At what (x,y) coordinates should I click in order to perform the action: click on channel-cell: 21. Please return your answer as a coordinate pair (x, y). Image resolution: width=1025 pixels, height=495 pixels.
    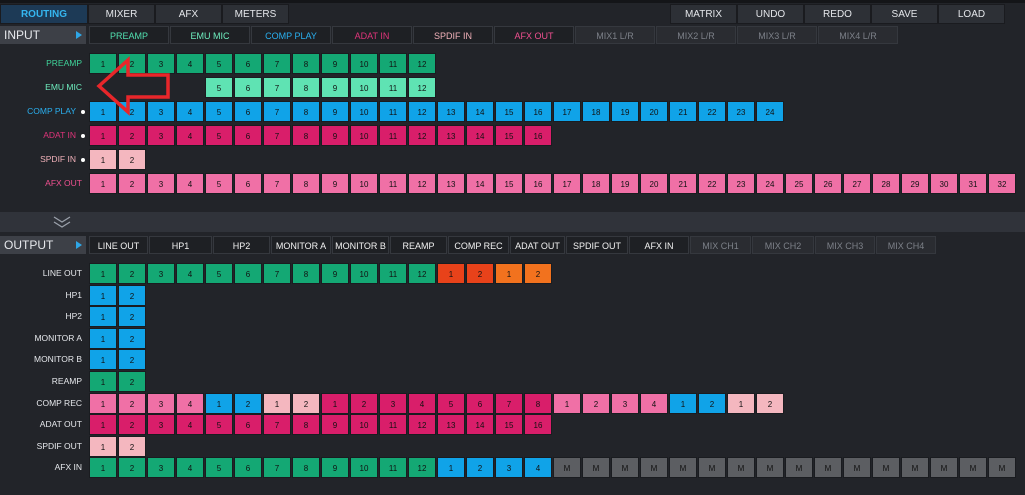
    Looking at the image, I should click on (683, 111).